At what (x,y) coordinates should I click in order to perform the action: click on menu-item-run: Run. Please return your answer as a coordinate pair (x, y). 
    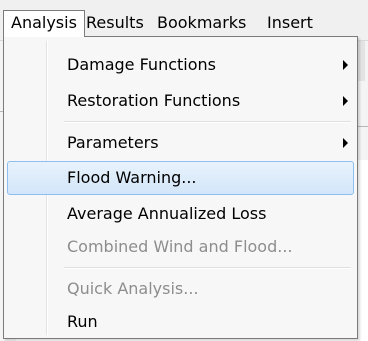
    Looking at the image, I should click on (180, 322).